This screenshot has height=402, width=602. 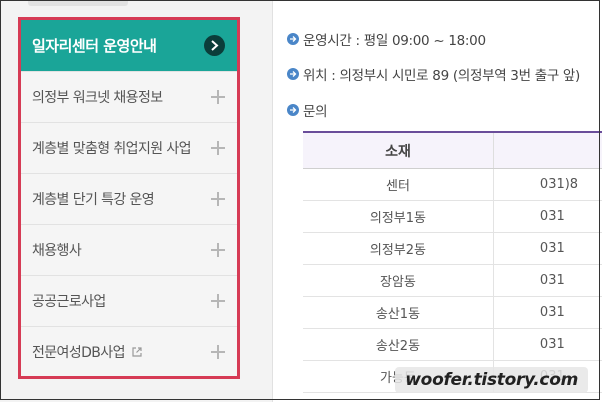 What do you see at coordinates (57, 251) in the screenshot?
I see `sidebar-item-label: 채용행사` at bounding box center [57, 251].